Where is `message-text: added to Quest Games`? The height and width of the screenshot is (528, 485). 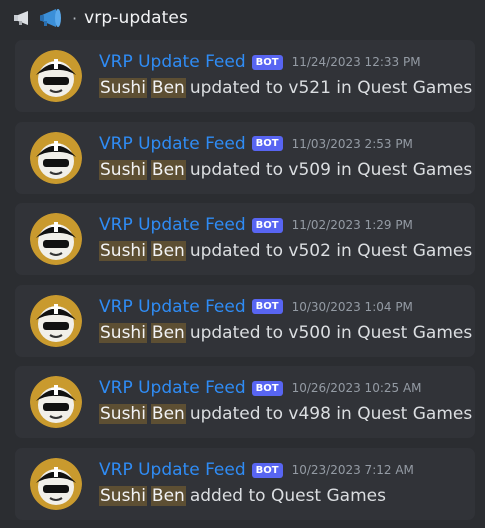
message-text: added to Quest Games is located at coordinates (287, 496).